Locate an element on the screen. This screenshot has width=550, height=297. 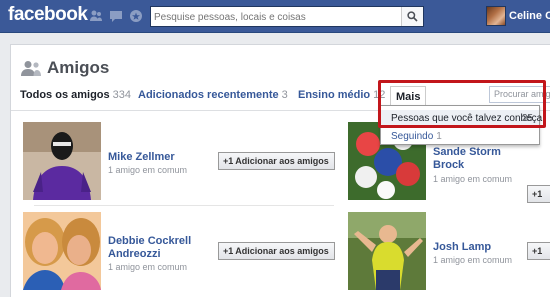
search-button is located at coordinates (412, 16).